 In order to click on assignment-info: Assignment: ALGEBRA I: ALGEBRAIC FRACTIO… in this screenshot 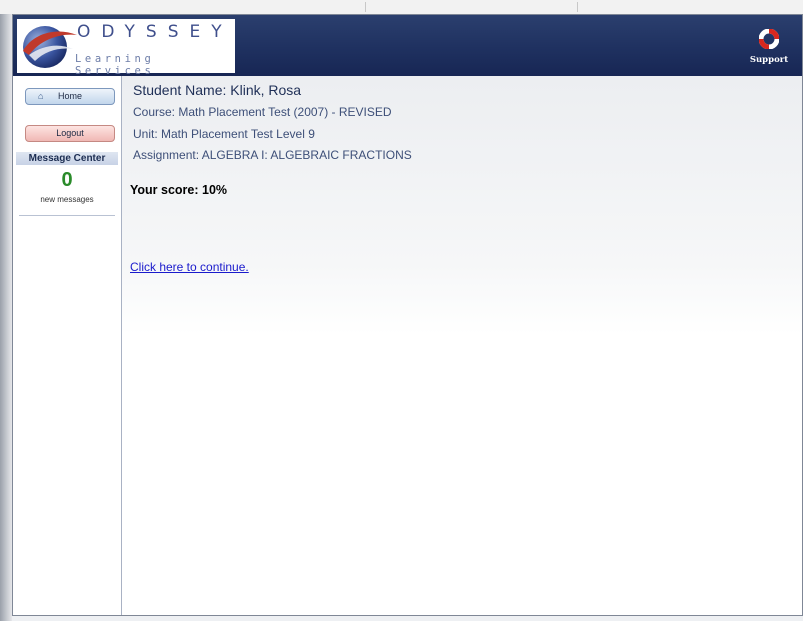, I will do `click(272, 155)`.